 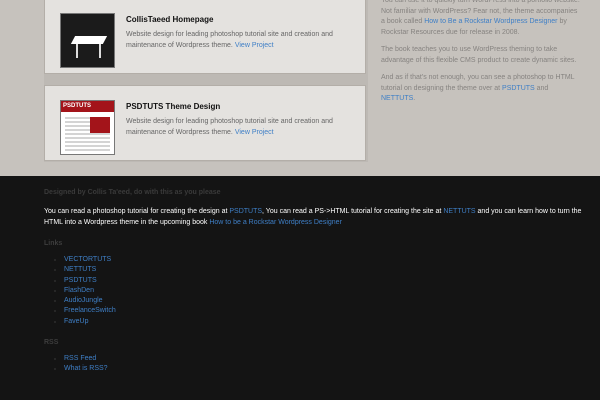 What do you see at coordinates (86, 368) in the screenshot?
I see `what-is-rss-link: What is RSS?` at bounding box center [86, 368].